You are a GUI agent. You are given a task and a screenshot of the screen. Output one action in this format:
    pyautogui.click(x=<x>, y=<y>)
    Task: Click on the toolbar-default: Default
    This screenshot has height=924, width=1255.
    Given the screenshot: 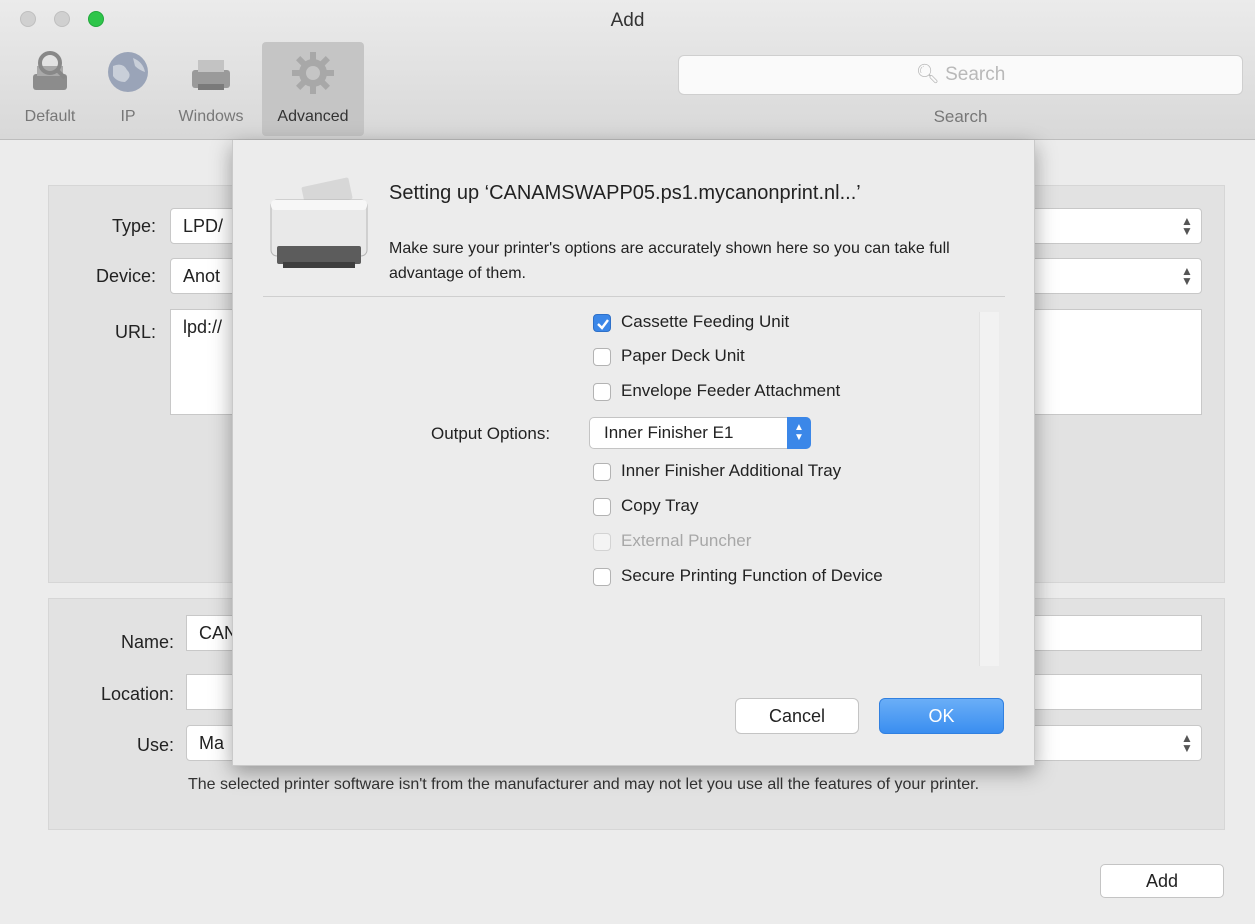 What is the action you would take?
    pyautogui.click(x=50, y=89)
    